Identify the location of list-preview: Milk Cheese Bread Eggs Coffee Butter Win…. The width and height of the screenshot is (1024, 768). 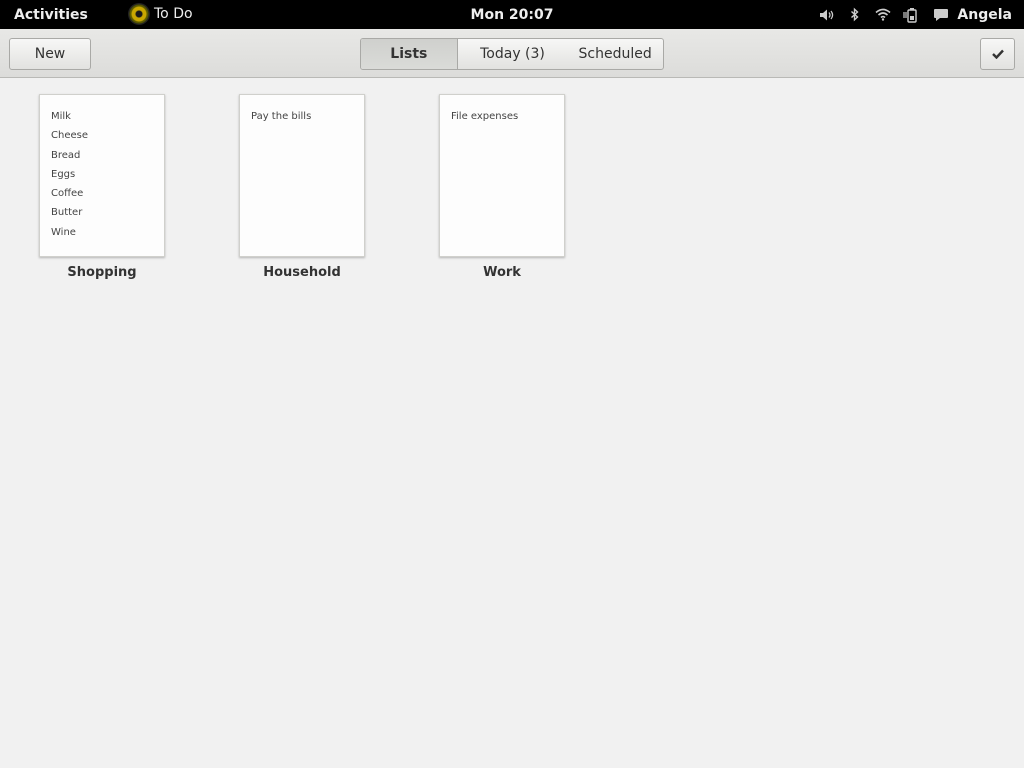
(102, 175).